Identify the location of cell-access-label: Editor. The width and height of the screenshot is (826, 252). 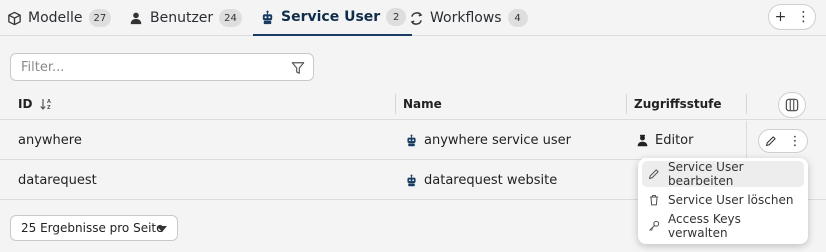
(674, 140).